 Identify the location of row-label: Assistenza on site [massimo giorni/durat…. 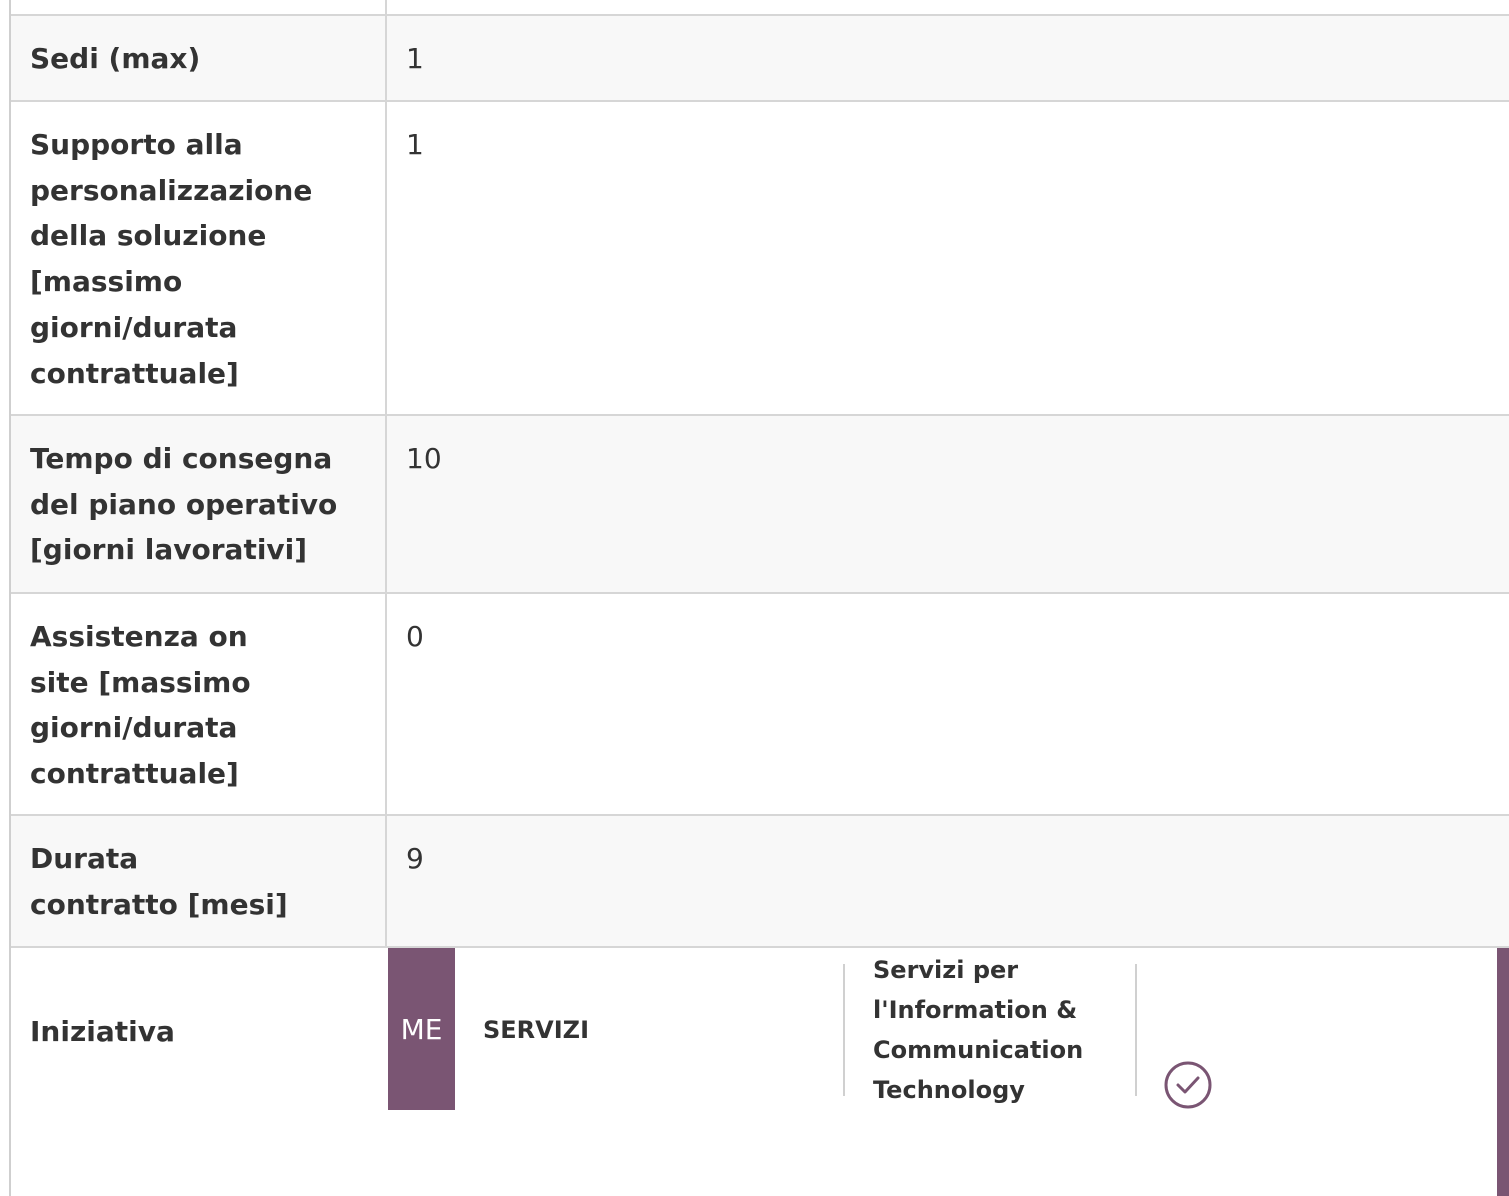
(140, 705).